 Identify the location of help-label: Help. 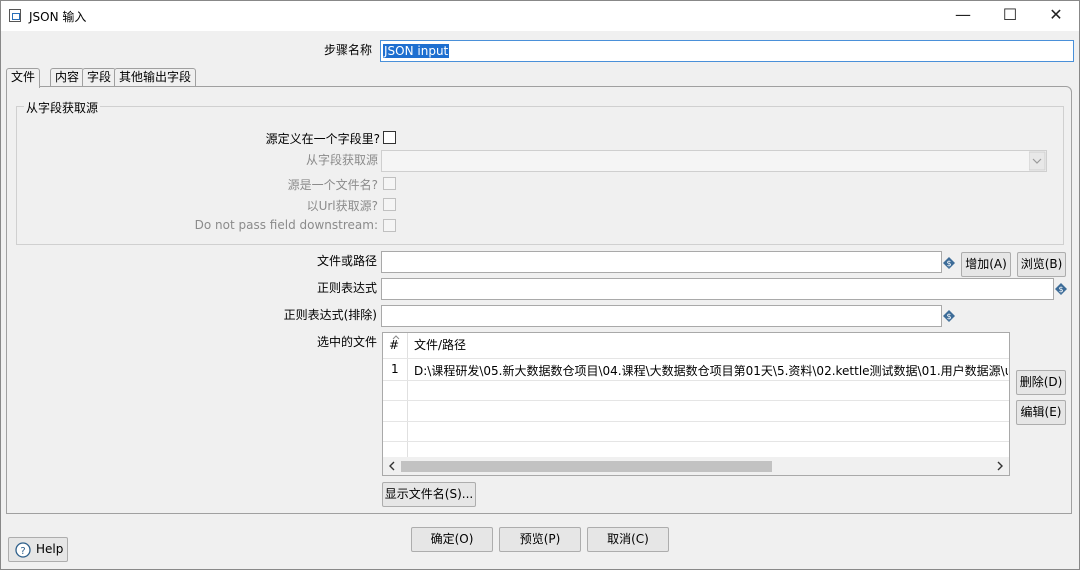
(50, 549).